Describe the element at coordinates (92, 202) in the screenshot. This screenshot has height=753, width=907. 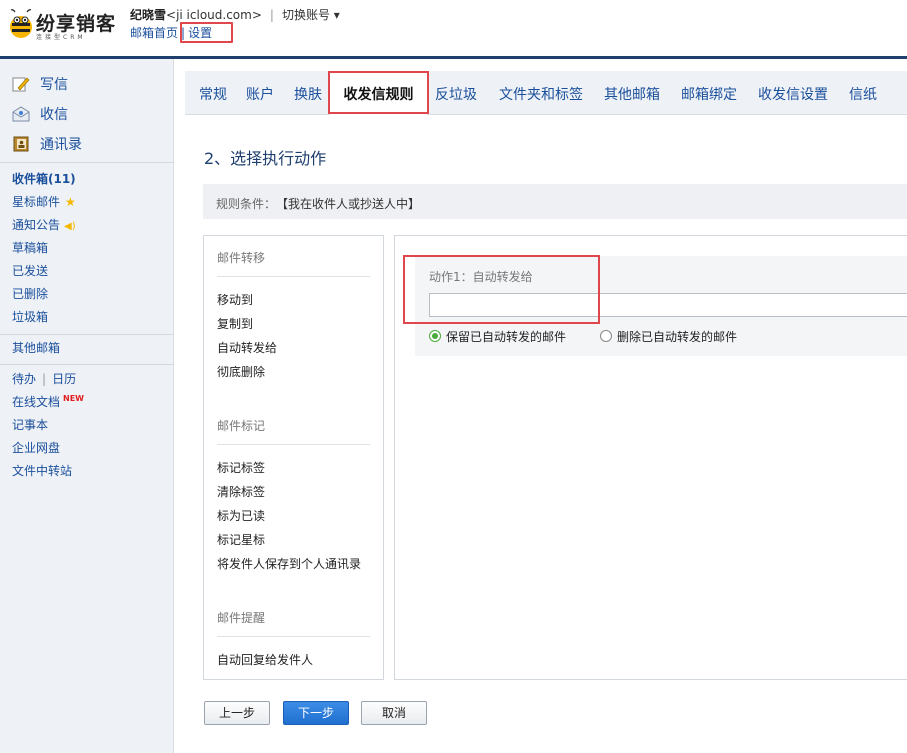
I see `folder-starred: 星标邮件 ★` at that location.